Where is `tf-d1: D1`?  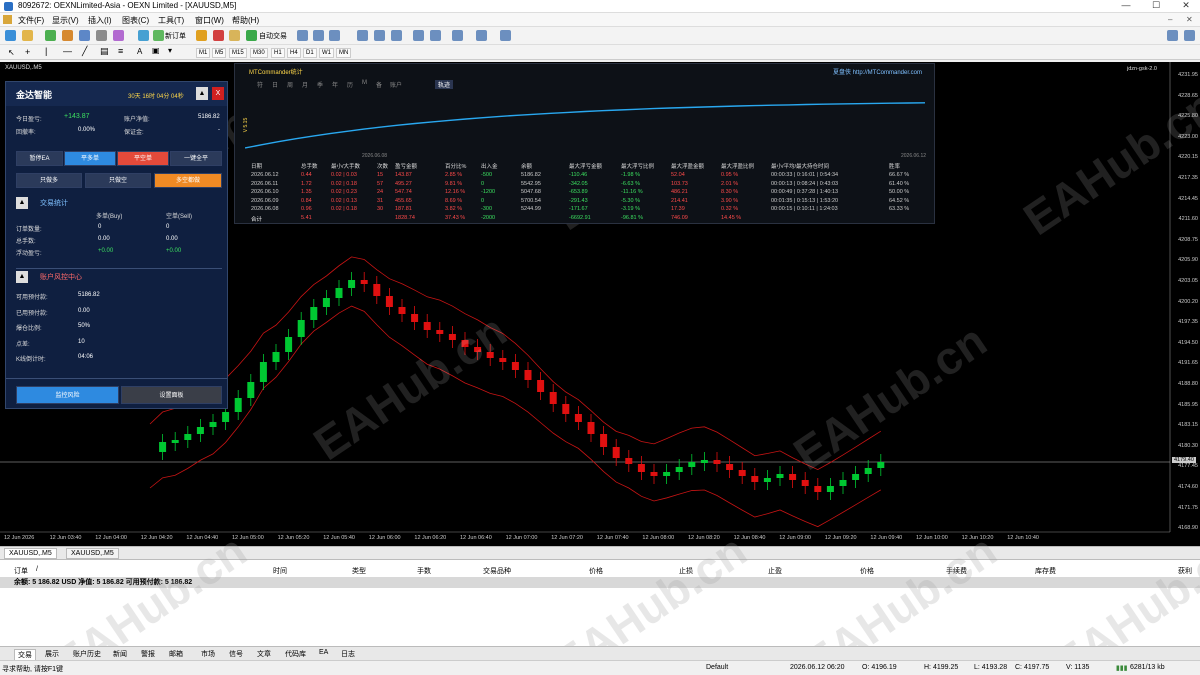
tf-d1: D1 is located at coordinates (310, 53).